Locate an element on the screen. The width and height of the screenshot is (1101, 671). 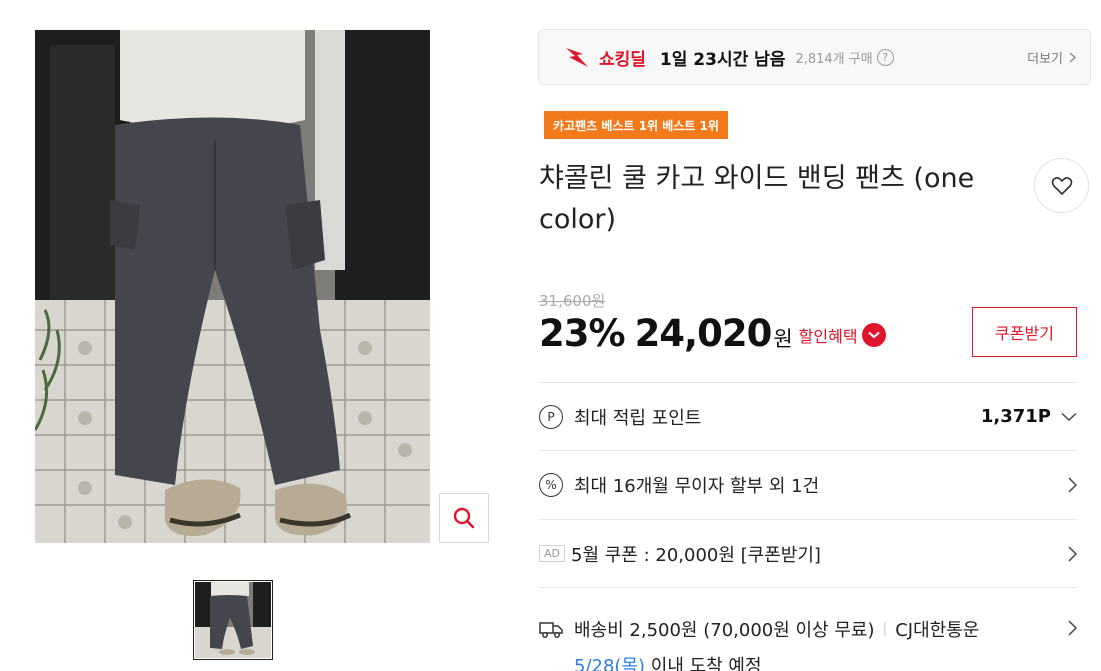
installment-label: 최대 16개월 무이자 할부 외 1건 is located at coordinates (697, 486).